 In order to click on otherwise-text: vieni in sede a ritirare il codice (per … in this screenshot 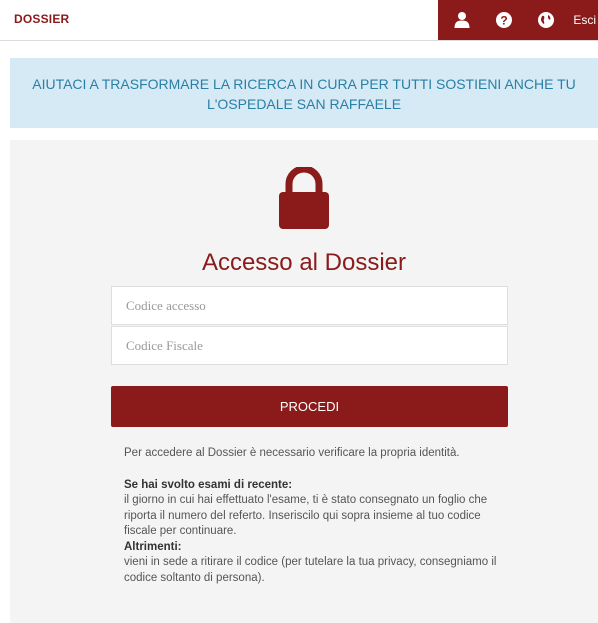, I will do `click(310, 570)`.